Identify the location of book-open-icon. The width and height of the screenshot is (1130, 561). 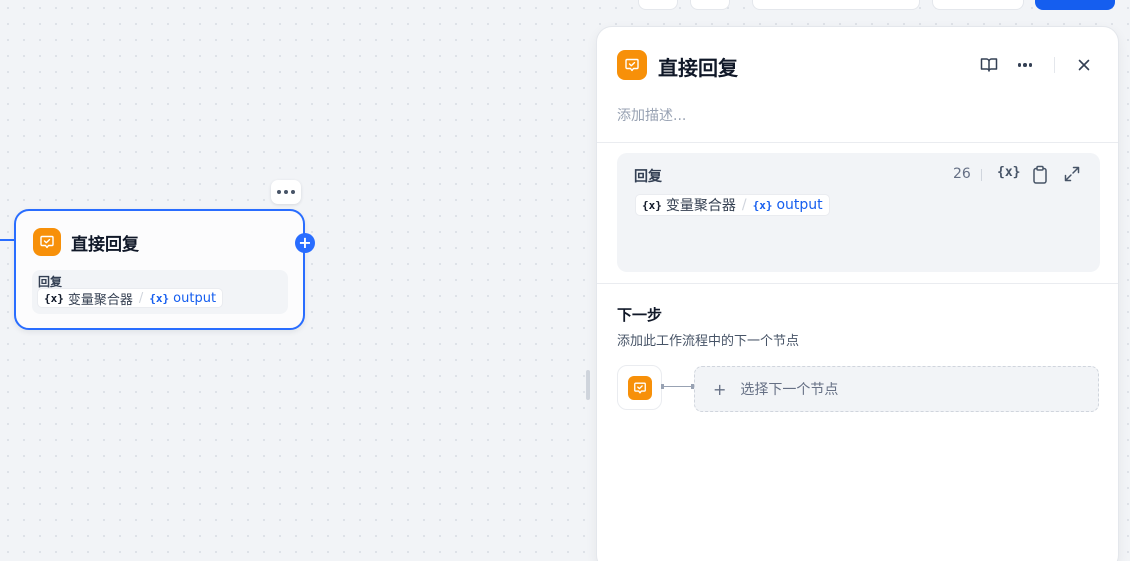
(989, 65).